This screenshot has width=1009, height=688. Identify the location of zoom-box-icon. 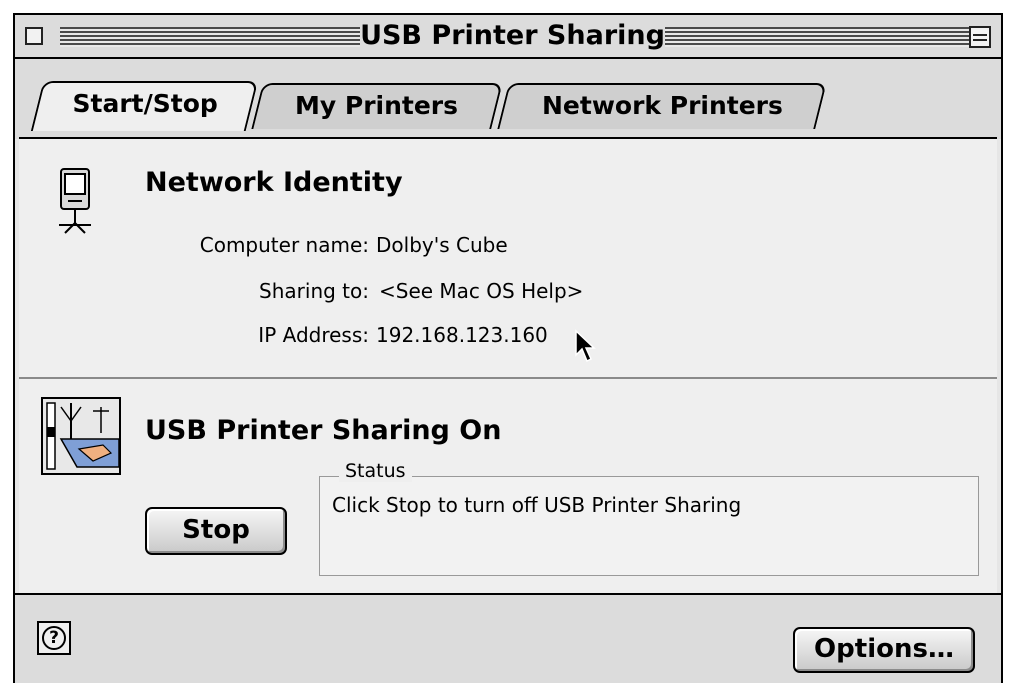
(980, 37).